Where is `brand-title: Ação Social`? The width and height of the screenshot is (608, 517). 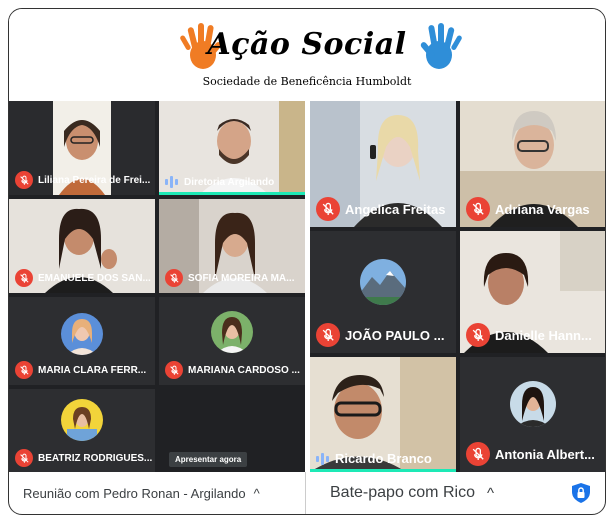 brand-title: Ação Social is located at coordinates (307, 44).